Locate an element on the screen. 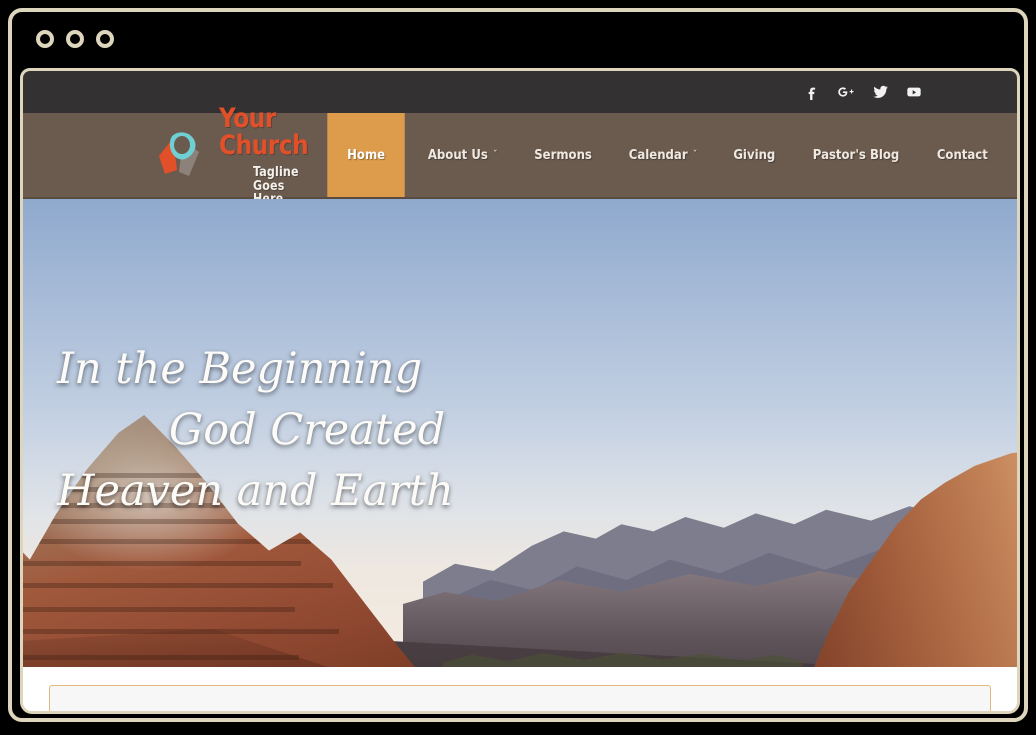 Image resolution: width=1036 pixels, height=735 pixels. nav-label-giving: Giving is located at coordinates (754, 155).